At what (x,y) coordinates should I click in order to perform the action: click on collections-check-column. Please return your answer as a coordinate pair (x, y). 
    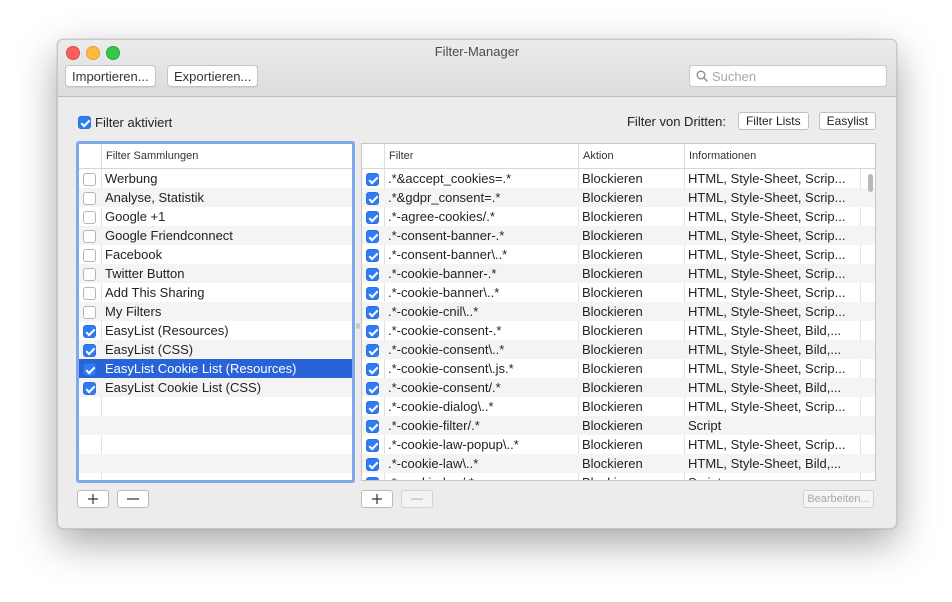
    Looking at the image, I should click on (90, 156).